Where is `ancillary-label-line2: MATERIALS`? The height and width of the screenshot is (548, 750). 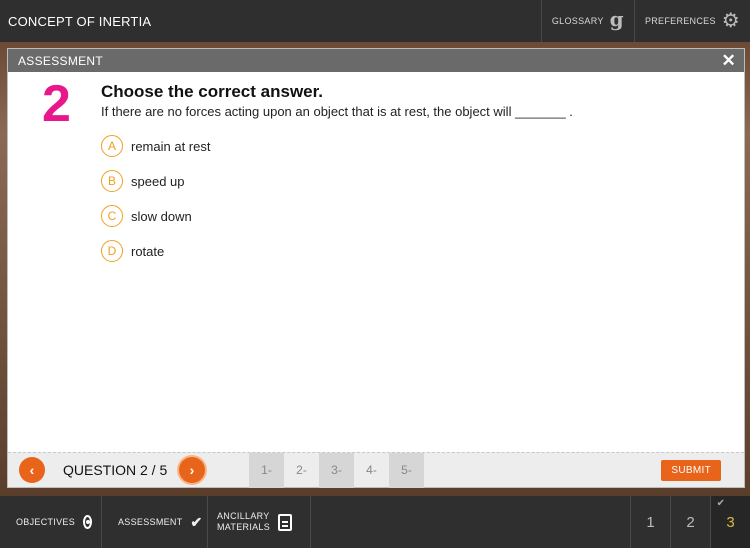
ancillary-label-line2: MATERIALS is located at coordinates (244, 527).